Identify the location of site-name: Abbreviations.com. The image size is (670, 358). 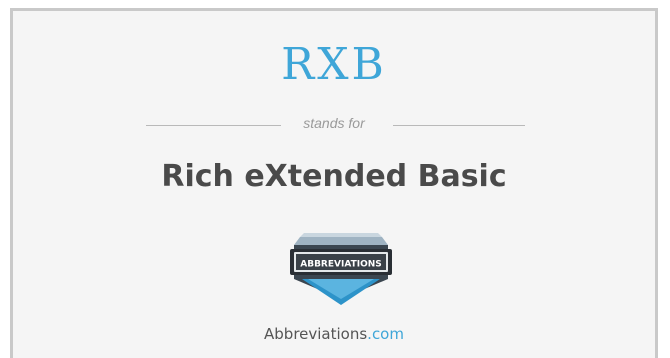
(334, 334).